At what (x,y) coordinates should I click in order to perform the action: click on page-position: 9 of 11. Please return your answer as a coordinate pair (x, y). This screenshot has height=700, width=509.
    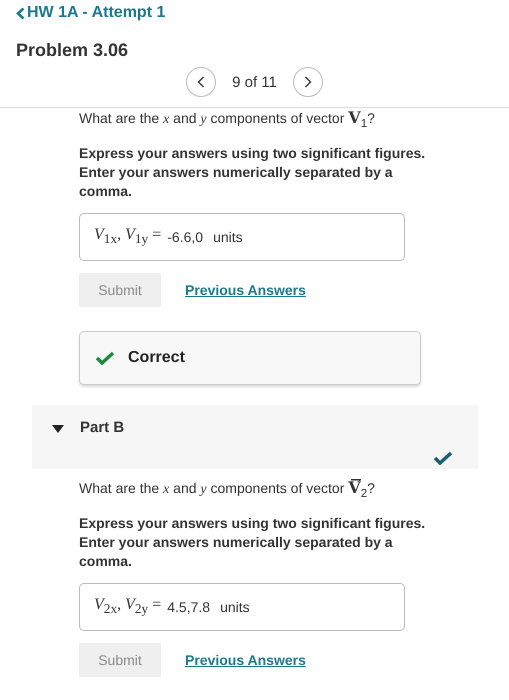
    Looking at the image, I should click on (254, 82).